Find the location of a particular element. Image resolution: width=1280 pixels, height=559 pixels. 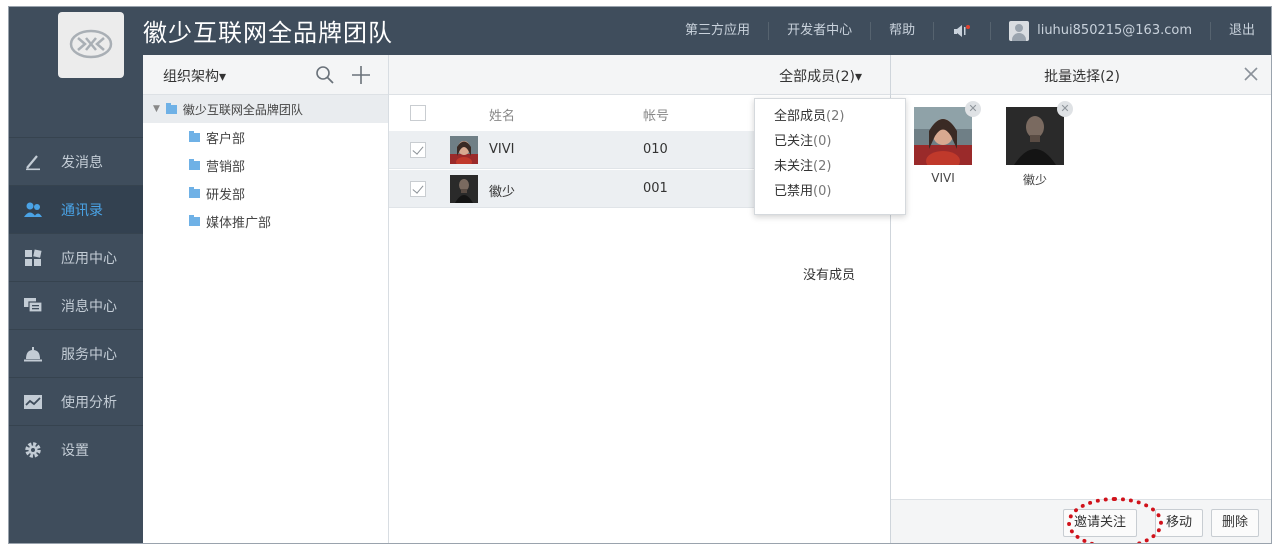

member-filter-menu: 全部成员(2) 已关注(0) 未关注(2) 已禁用(0) is located at coordinates (830, 156).